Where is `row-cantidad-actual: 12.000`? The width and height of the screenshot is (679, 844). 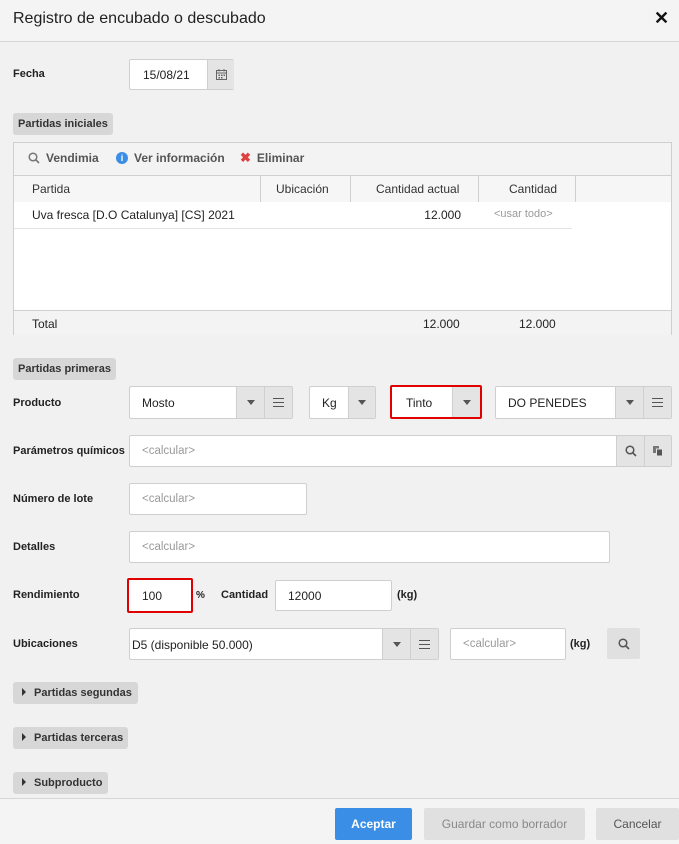
row-cantidad-actual: 12.000 is located at coordinates (442, 215).